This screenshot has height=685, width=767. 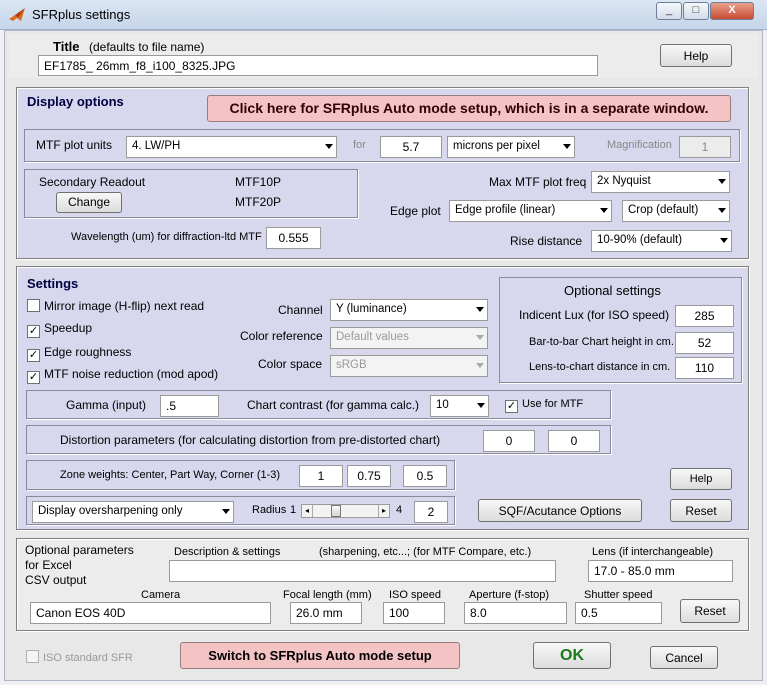 I want to click on minimize-button: _, so click(x=669, y=11).